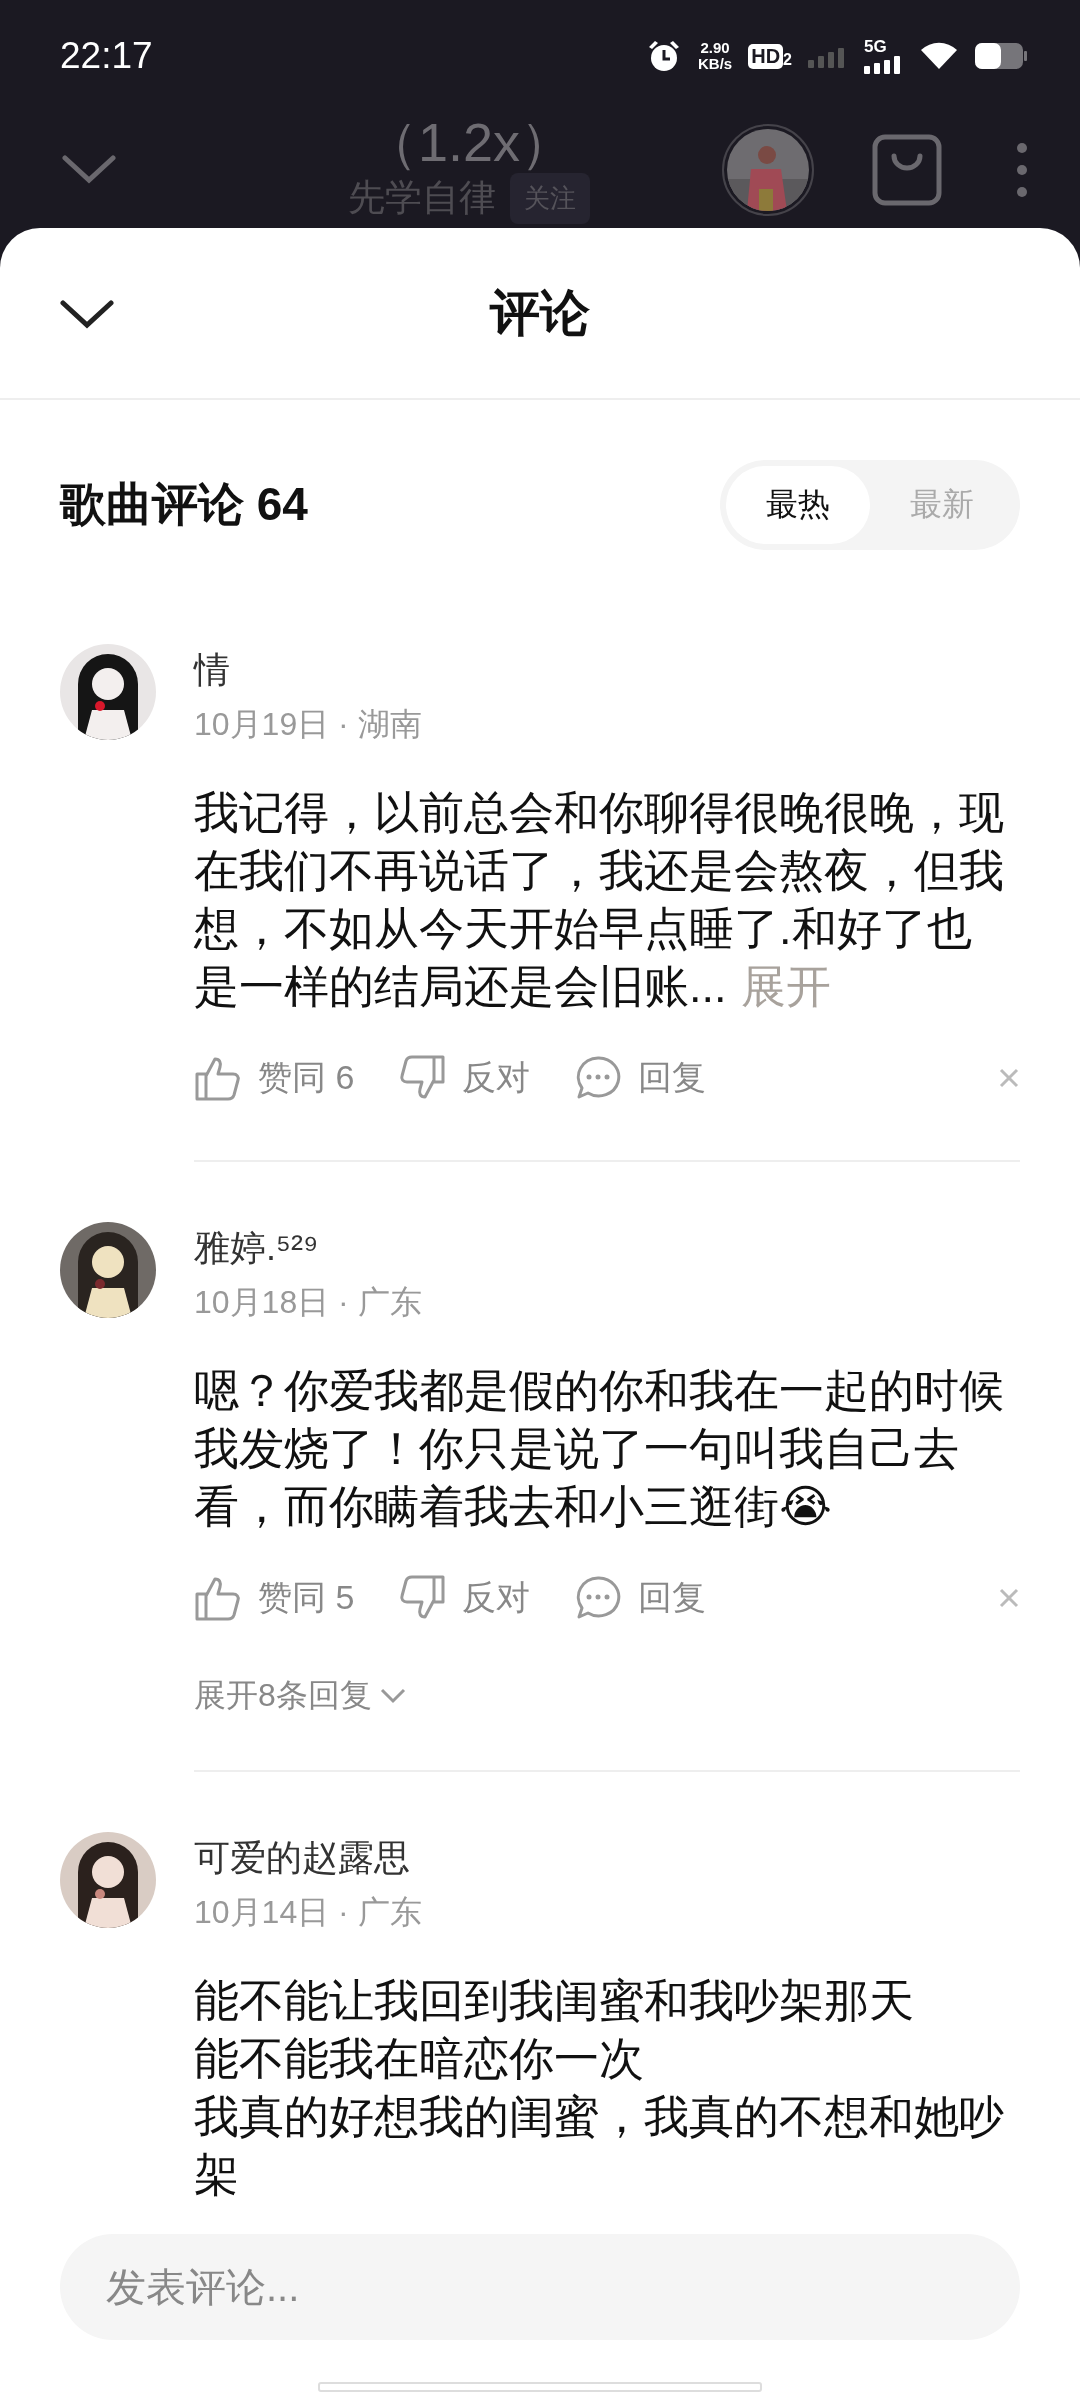 The image size is (1080, 2400). Describe the element at coordinates (599, 2146) in the screenshot. I see `comment-text: 我真的好想我的闺蜜，我真的不想和她吵架` at that location.